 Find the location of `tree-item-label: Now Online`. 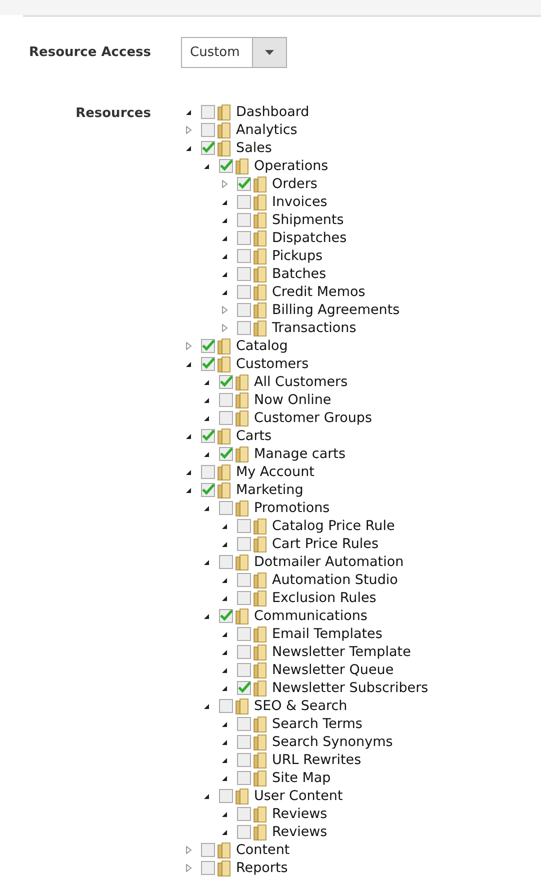

tree-item-label: Now Online is located at coordinates (293, 400).